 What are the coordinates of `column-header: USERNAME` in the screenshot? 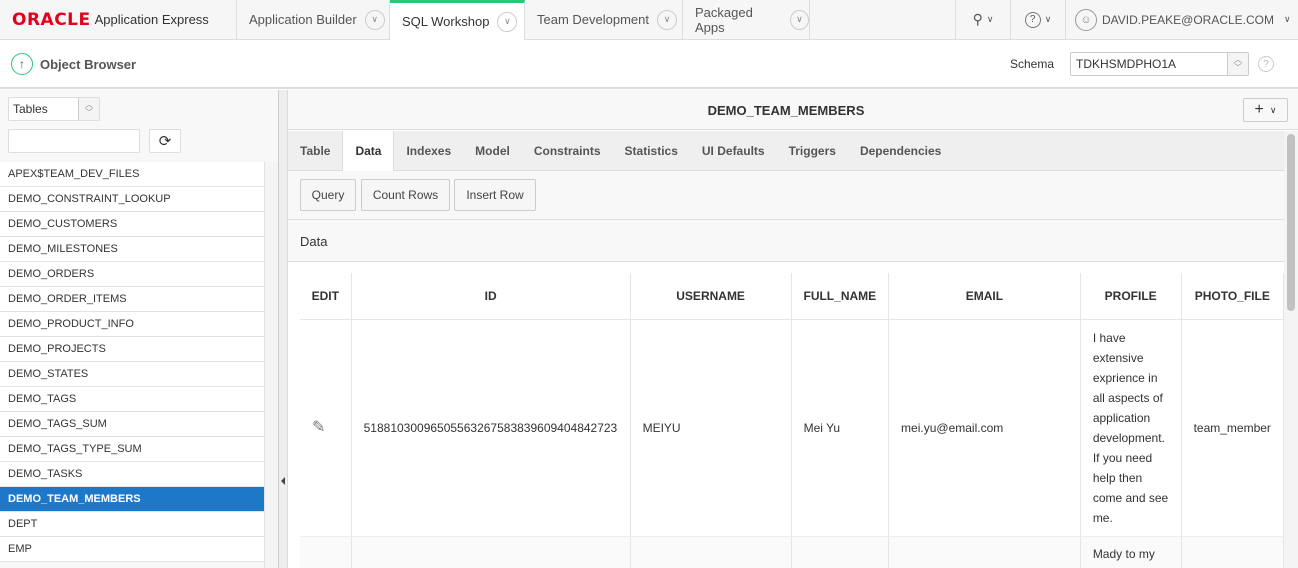 It's located at (711, 296).